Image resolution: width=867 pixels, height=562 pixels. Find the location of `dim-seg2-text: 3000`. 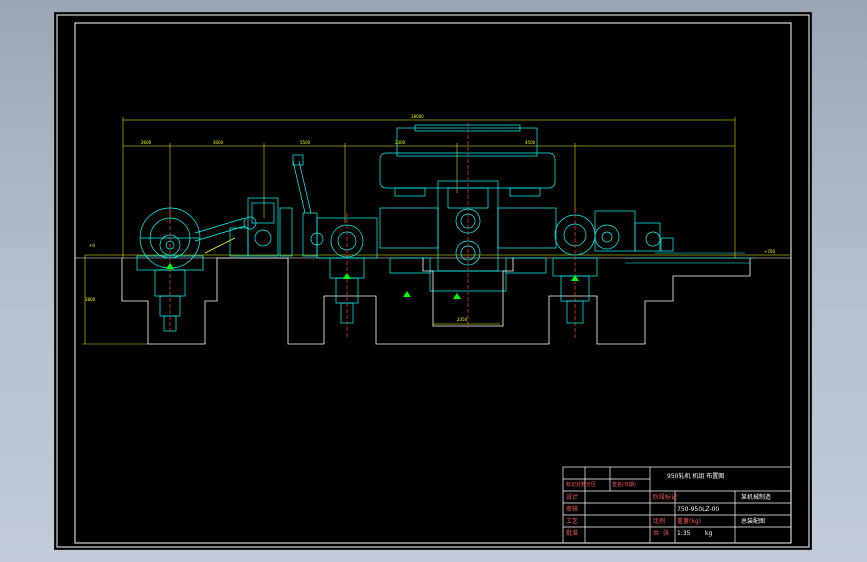

dim-seg2-text: 3000 is located at coordinates (218, 142).